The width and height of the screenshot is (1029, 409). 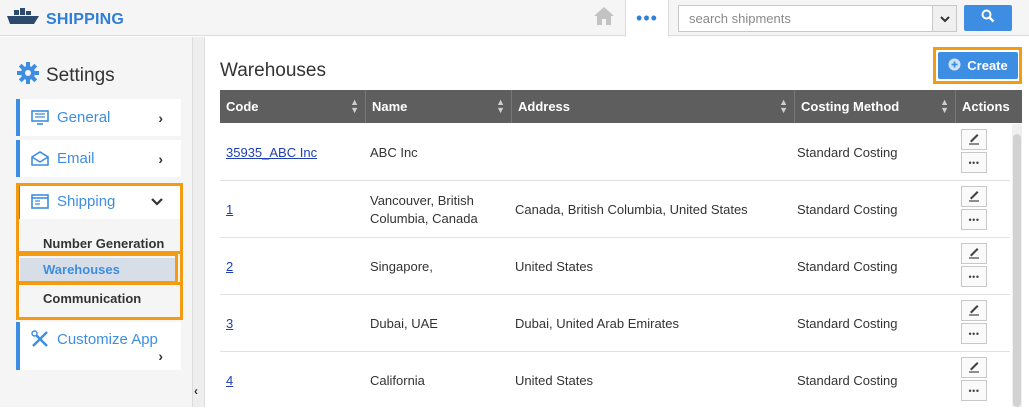 I want to click on sidebar-subitem-label: Number Generation, so click(x=104, y=243).